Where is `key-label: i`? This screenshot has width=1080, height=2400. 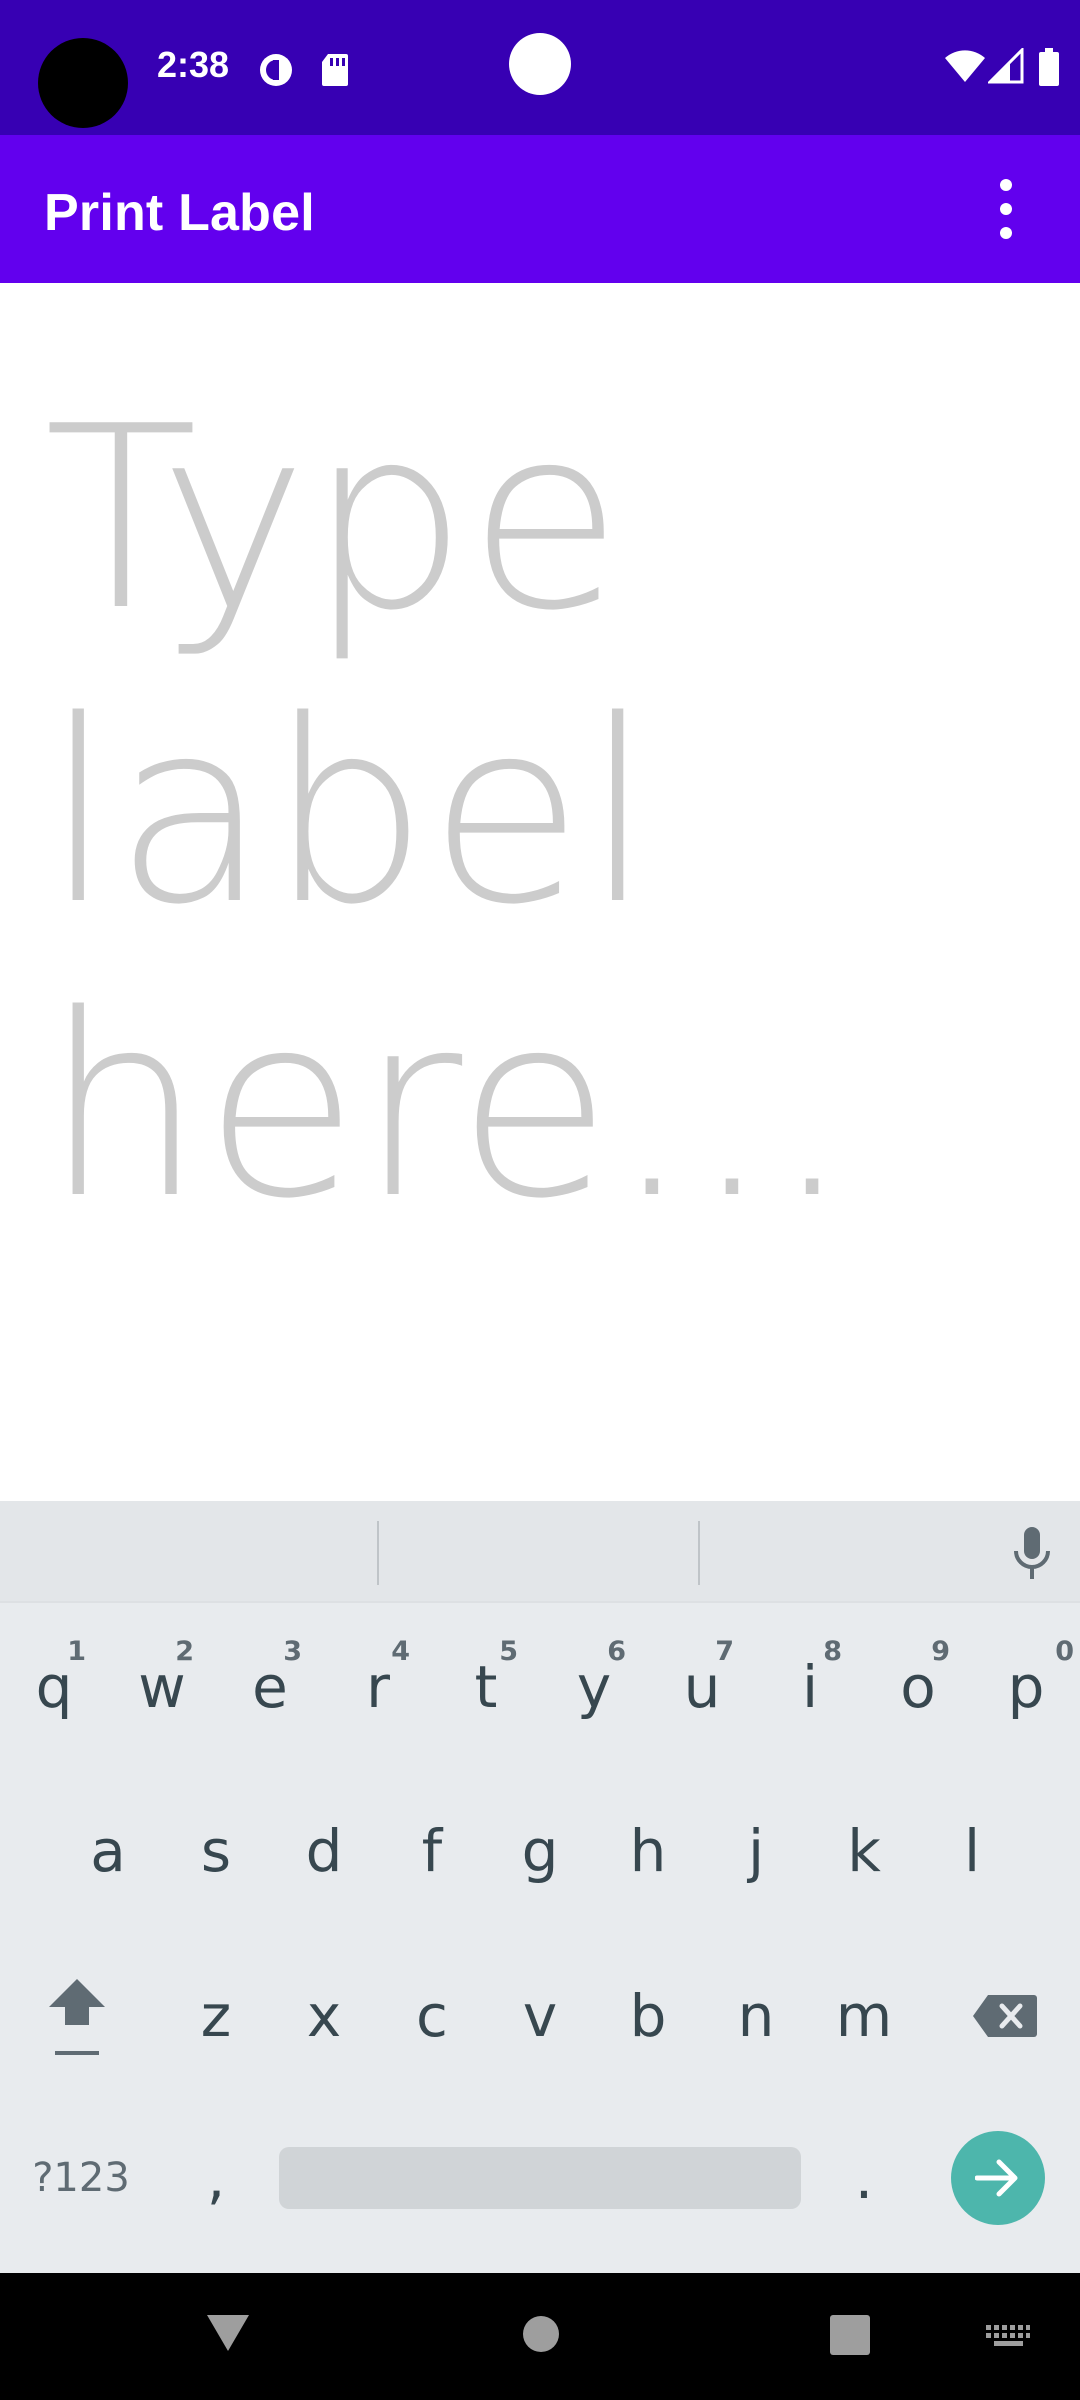
key-label: i is located at coordinates (810, 1687).